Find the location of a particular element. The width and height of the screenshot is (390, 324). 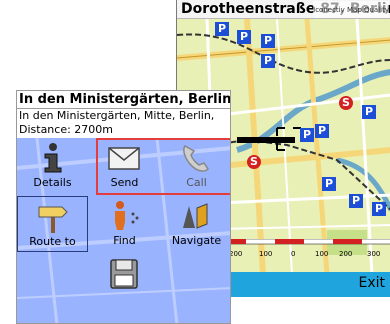

save-icon is located at coordinates (124, 274).